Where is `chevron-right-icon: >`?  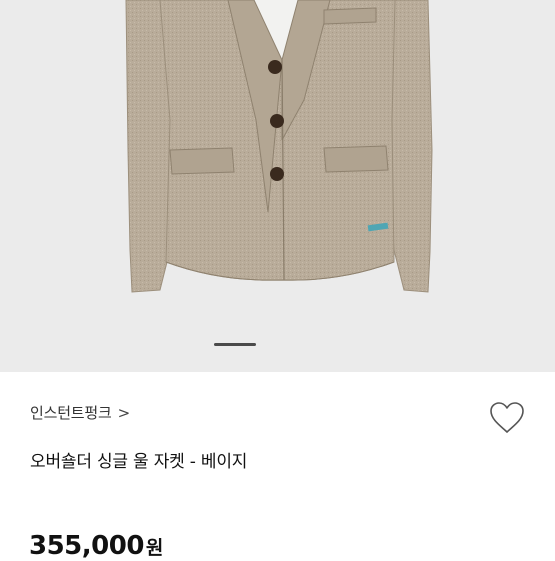
chevron-right-icon: > is located at coordinates (124, 412).